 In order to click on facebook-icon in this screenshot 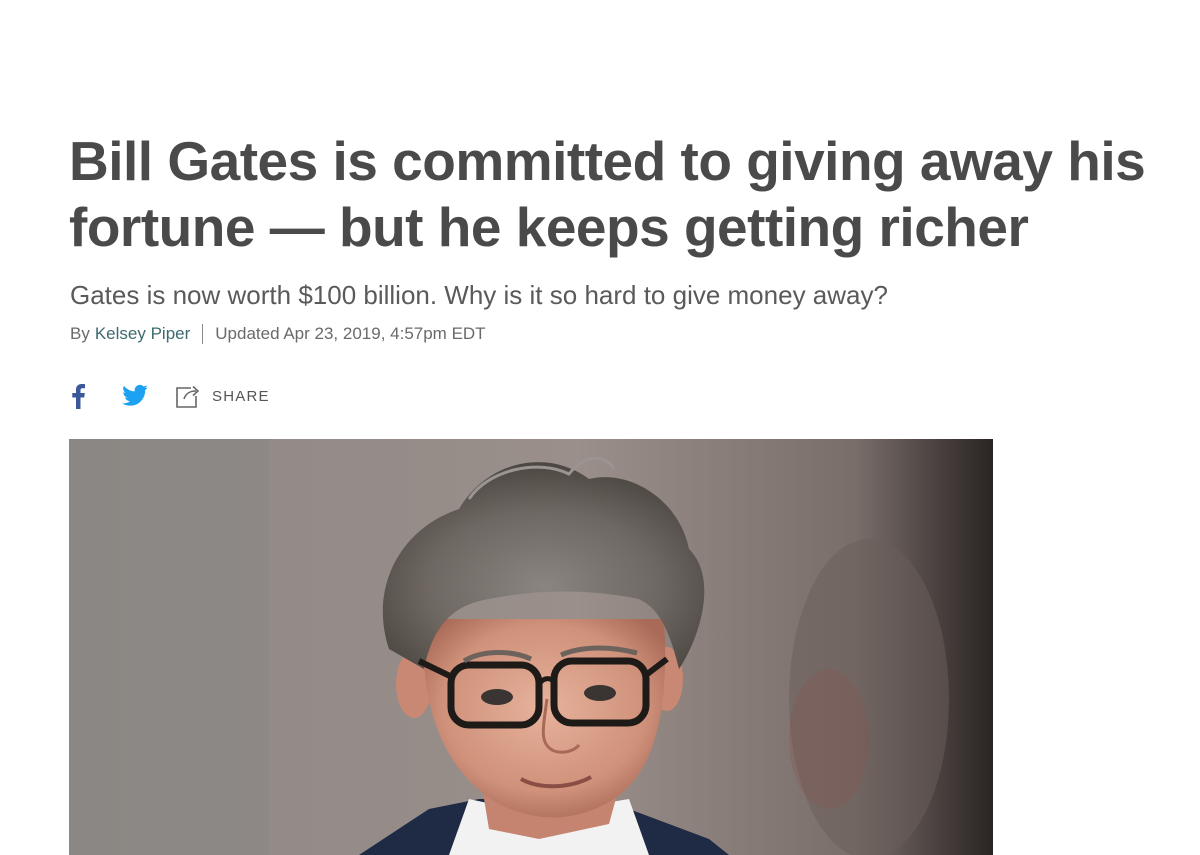, I will do `click(78, 396)`.